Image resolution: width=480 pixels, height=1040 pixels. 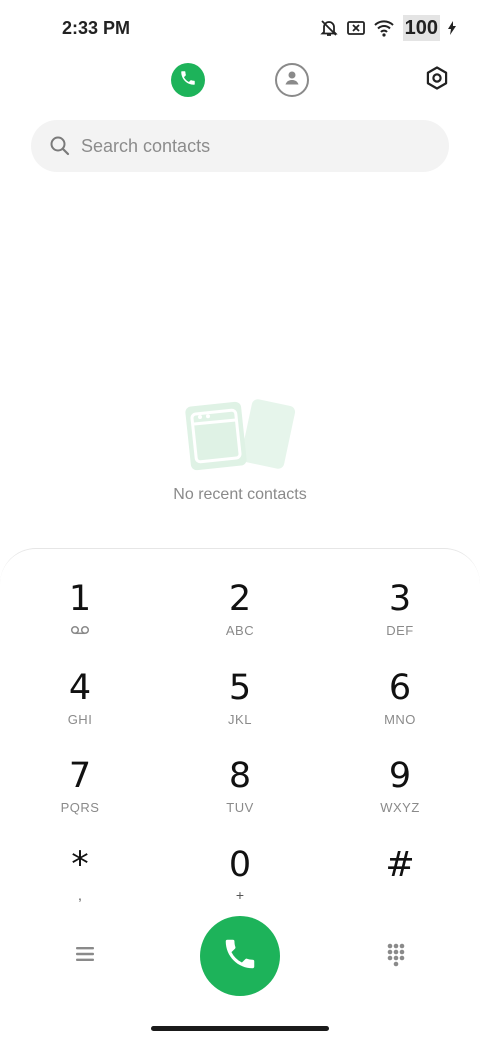 I want to click on key-letters: GHI, so click(x=80, y=719).